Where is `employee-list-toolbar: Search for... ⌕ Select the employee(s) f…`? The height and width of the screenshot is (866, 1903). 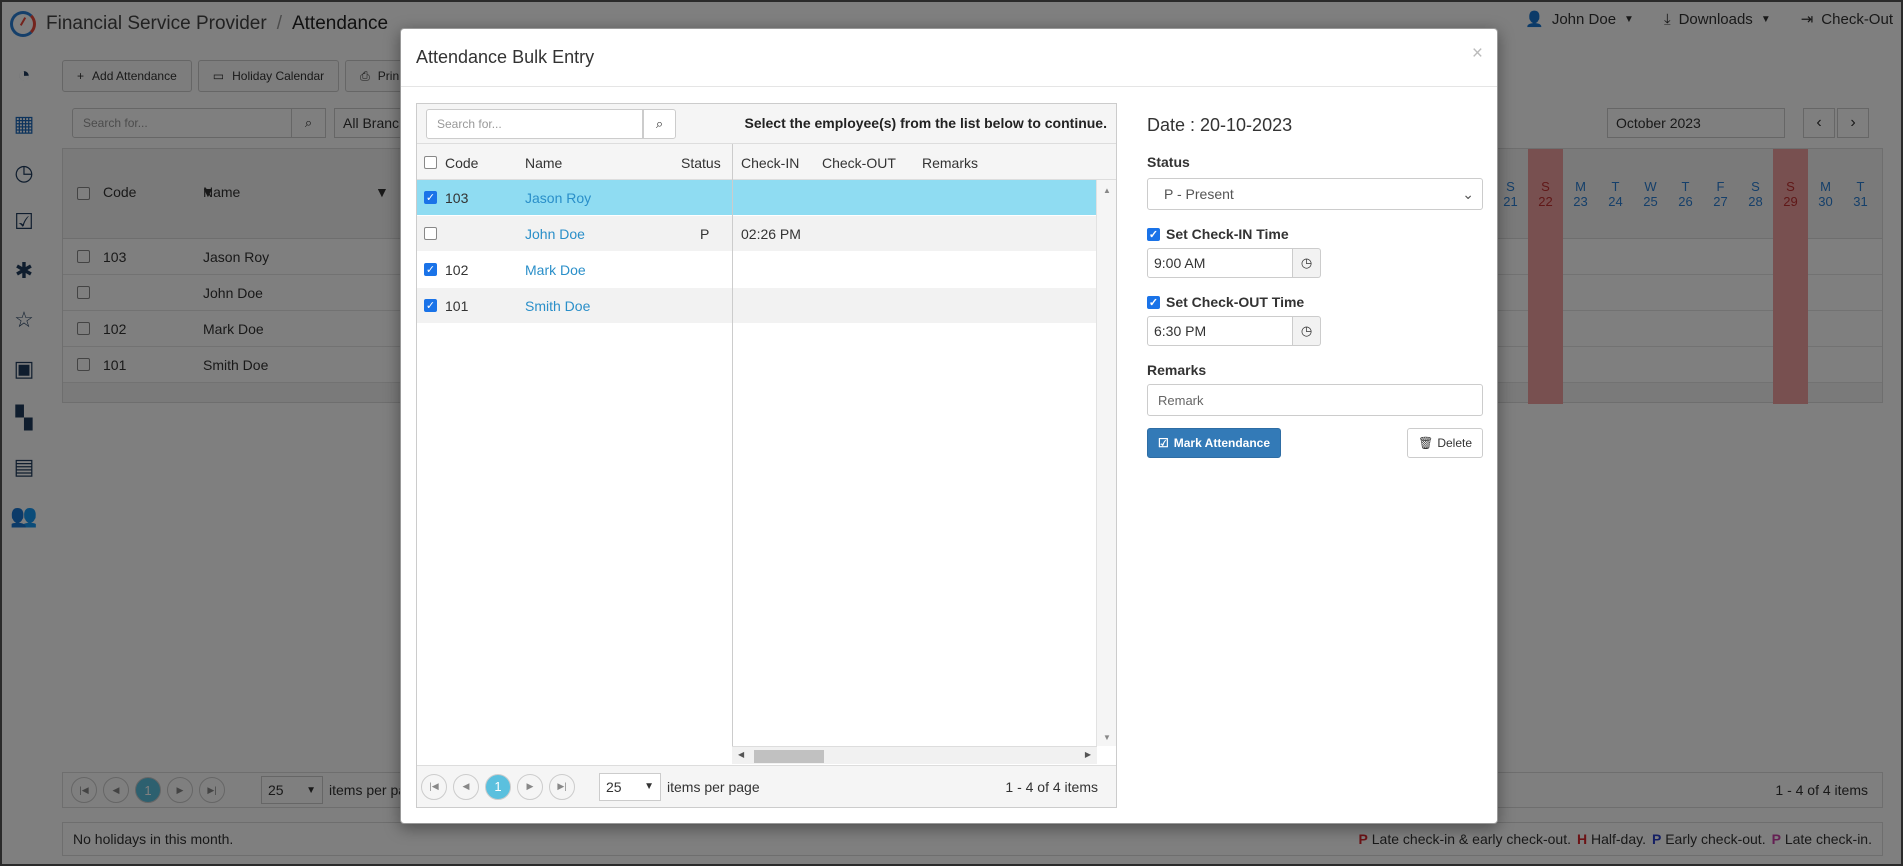 employee-list-toolbar: Search for... ⌕ Select the employee(s) f… is located at coordinates (766, 124).